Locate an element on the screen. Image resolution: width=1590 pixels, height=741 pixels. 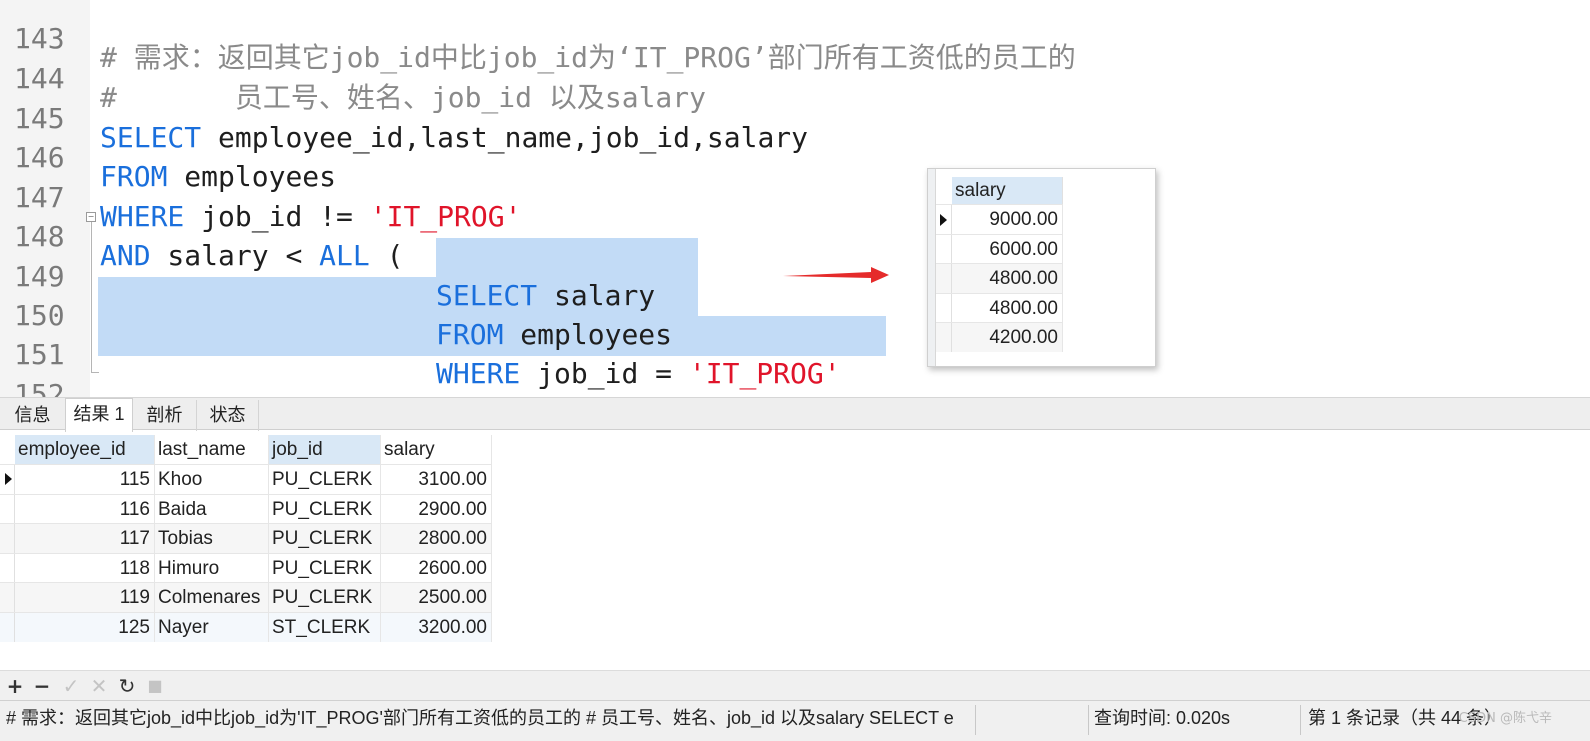
popup-row: 6000.00 is located at coordinates (999, 248).